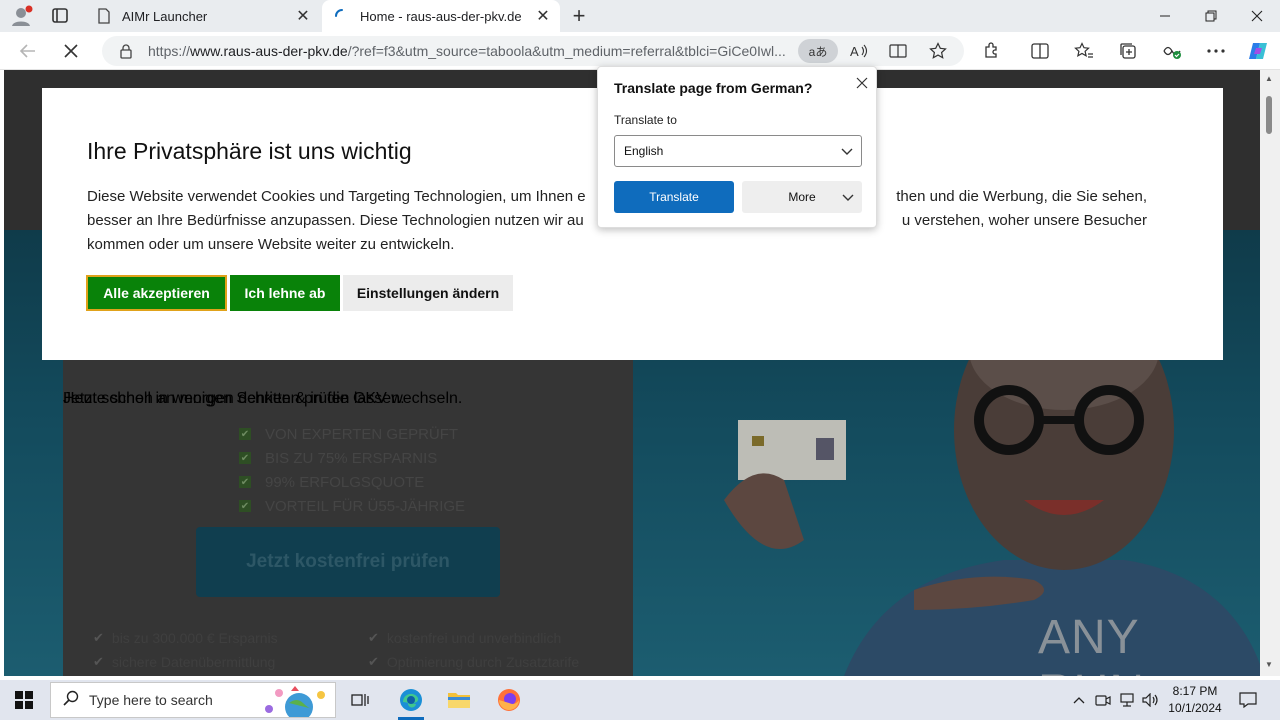 This screenshot has height=720, width=1280. I want to click on benefit-item: ✔ kostenfrei und unverbindlich, so click(465, 638).